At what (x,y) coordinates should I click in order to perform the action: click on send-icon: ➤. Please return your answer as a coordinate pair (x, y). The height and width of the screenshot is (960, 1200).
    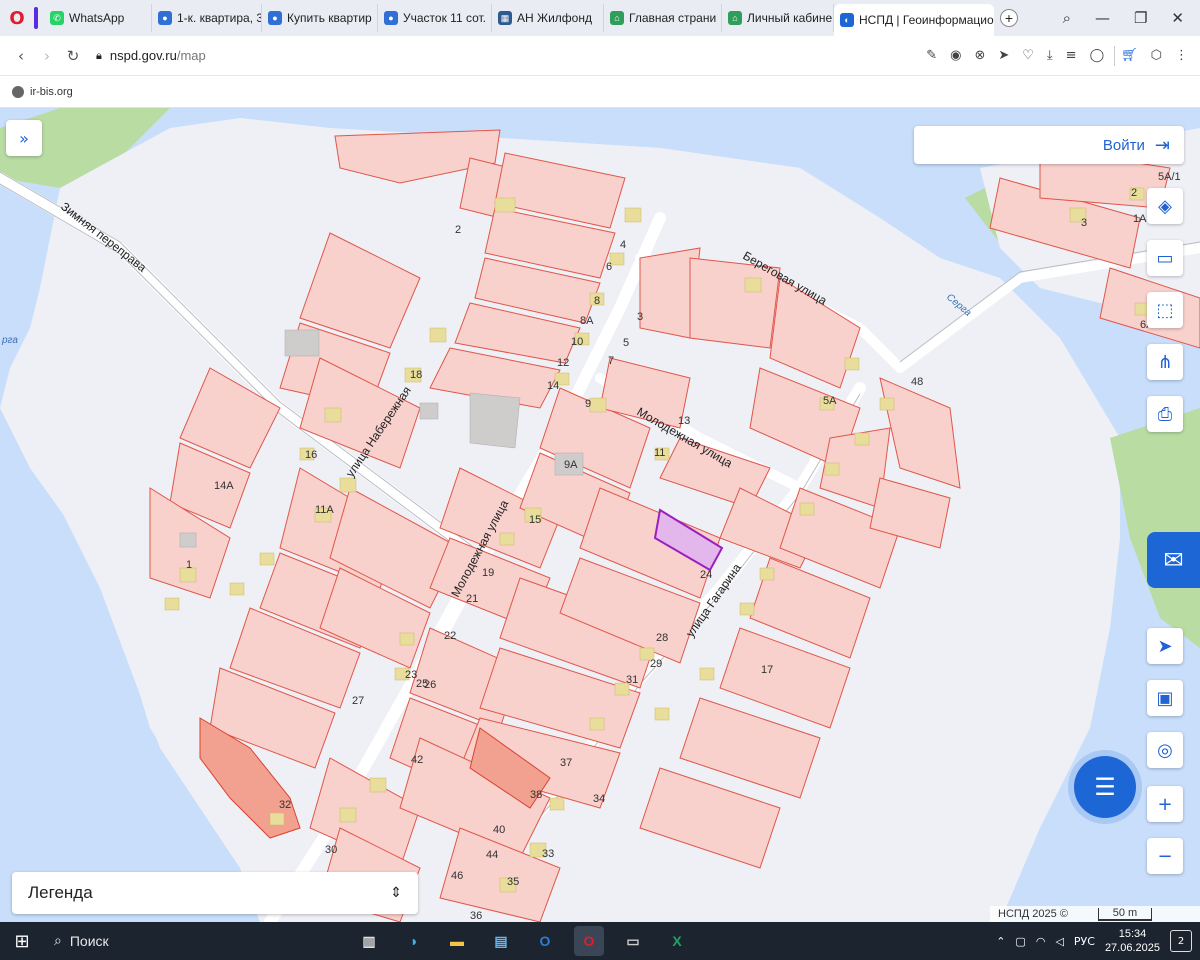
    Looking at the image, I should click on (1003, 55).